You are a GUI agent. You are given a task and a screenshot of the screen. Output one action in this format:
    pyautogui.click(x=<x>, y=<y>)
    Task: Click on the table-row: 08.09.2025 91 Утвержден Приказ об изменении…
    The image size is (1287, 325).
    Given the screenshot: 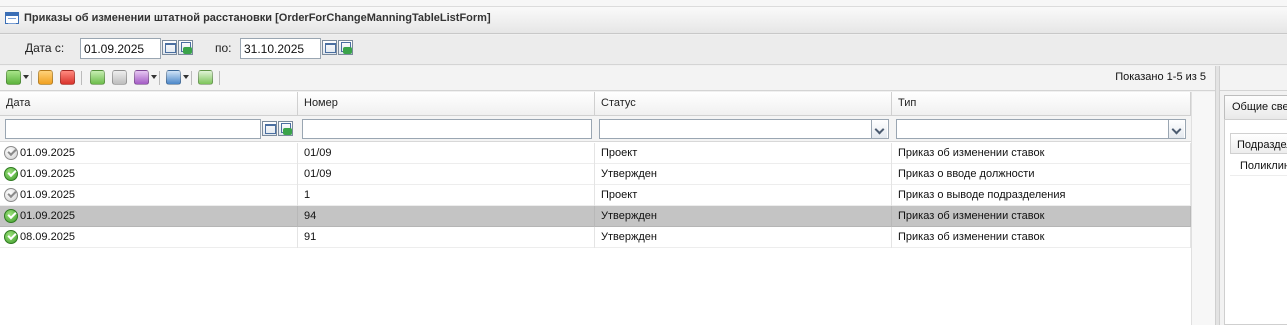 What is the action you would take?
    pyautogui.click(x=595, y=237)
    